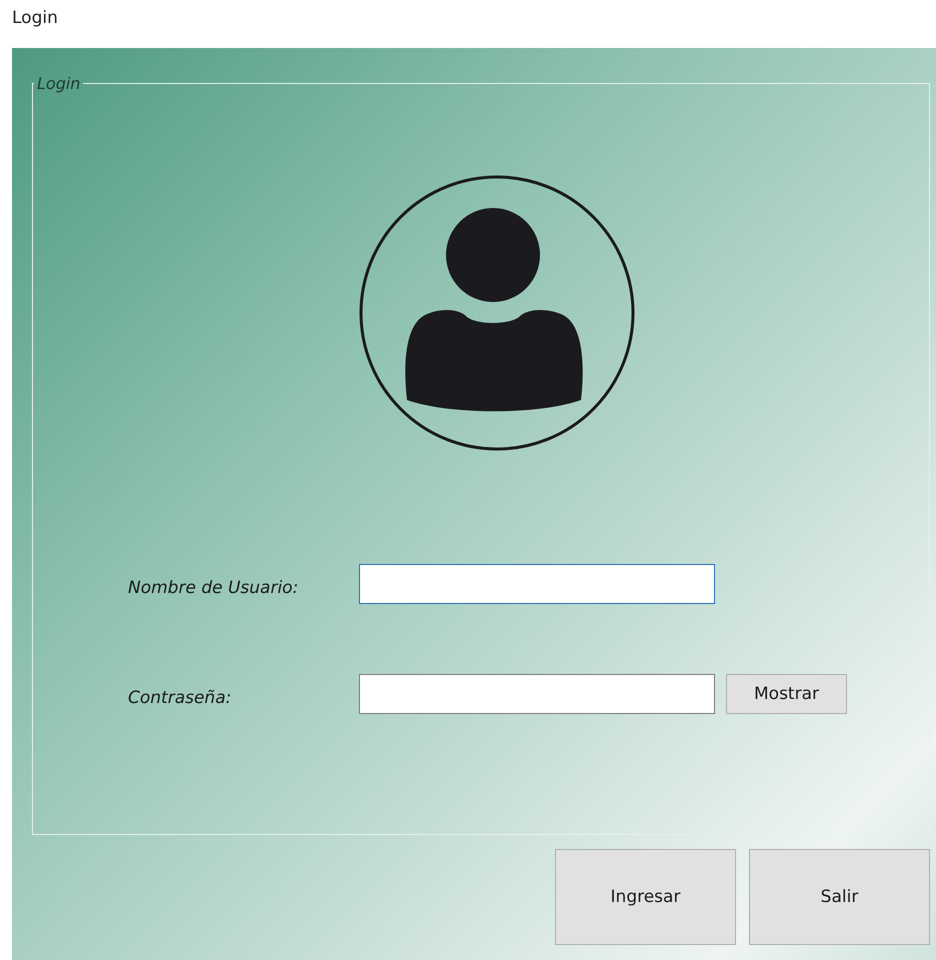 This screenshot has height=960, width=936. What do you see at coordinates (180, 697) in the screenshot?
I see `field-label: Contraseña:` at bounding box center [180, 697].